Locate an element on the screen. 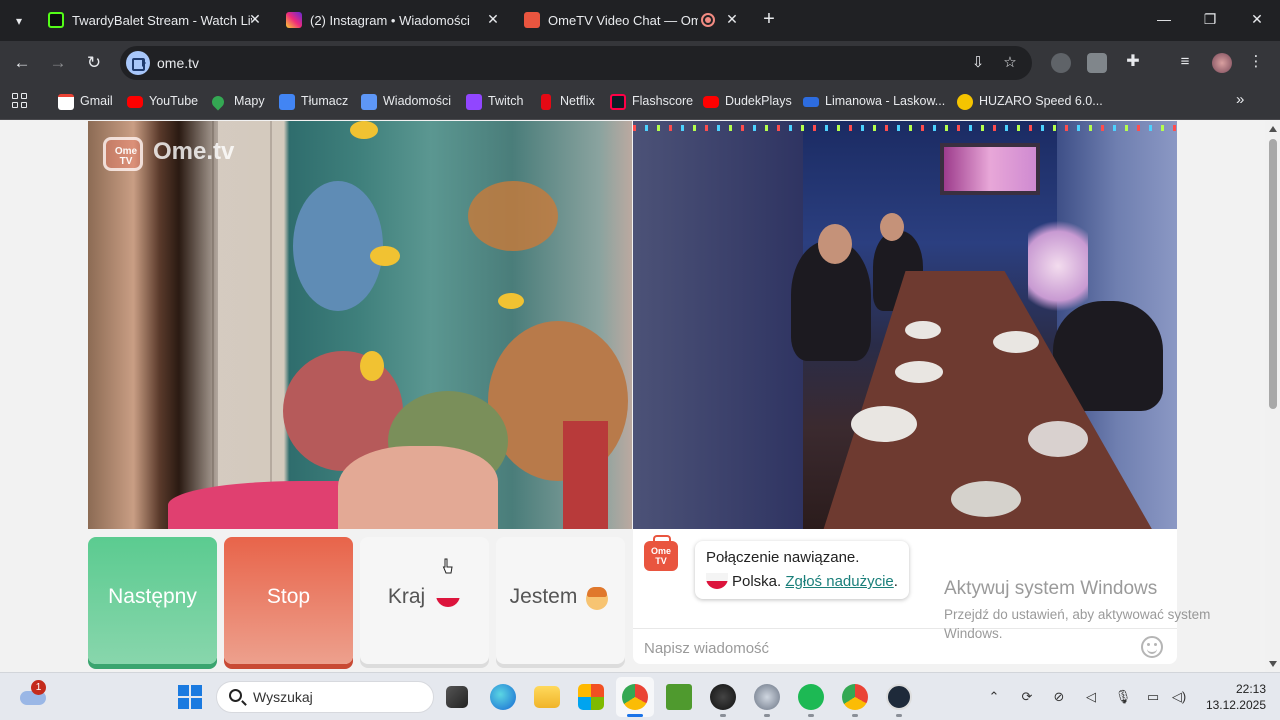 Image resolution: width=1280 pixels, height=720 pixels. ometv-icon is located at coordinates (532, 20).